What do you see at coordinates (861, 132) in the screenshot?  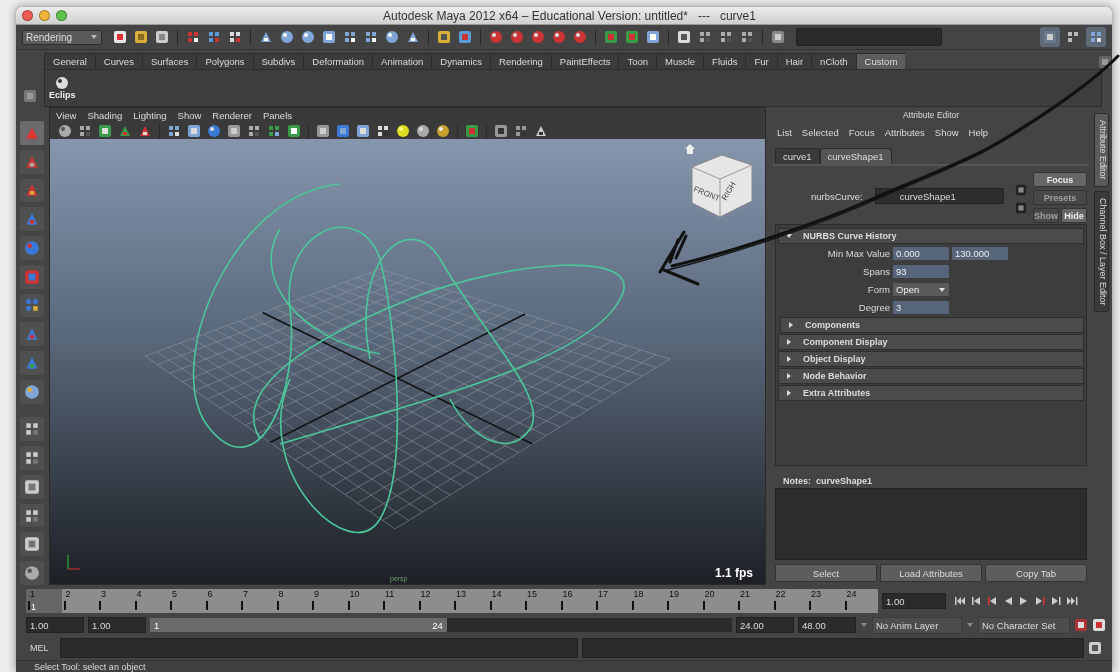 I see `menu-item: Focus` at bounding box center [861, 132].